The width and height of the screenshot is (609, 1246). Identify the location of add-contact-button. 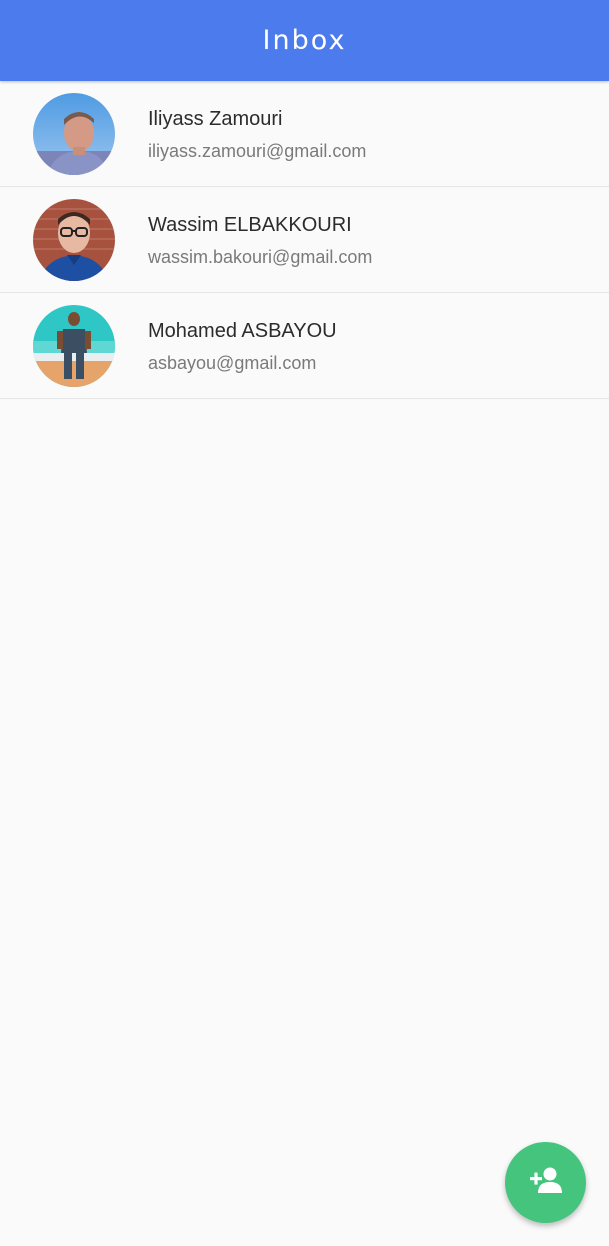
(545, 1182).